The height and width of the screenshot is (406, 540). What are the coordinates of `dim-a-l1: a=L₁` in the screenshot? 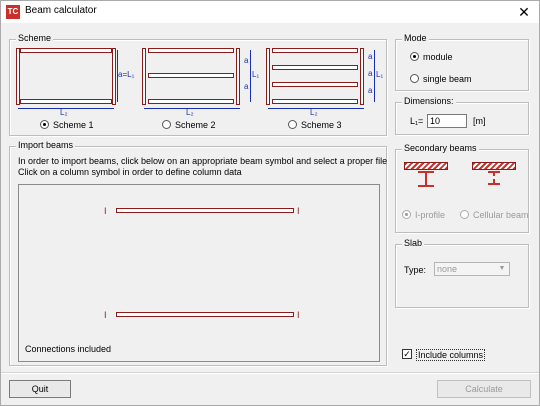 It's located at (126, 74).